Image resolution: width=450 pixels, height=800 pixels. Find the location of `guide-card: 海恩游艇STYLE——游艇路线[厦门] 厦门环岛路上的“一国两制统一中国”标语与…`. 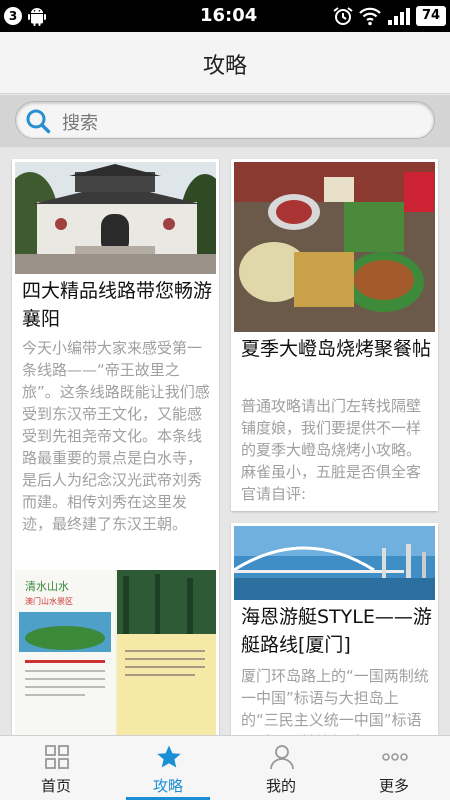

guide-card: 海恩游艇STYLE——游艇路线[厦门] 厦门环岛路上的“一国两制统一中国”标语与… is located at coordinates (334, 629).